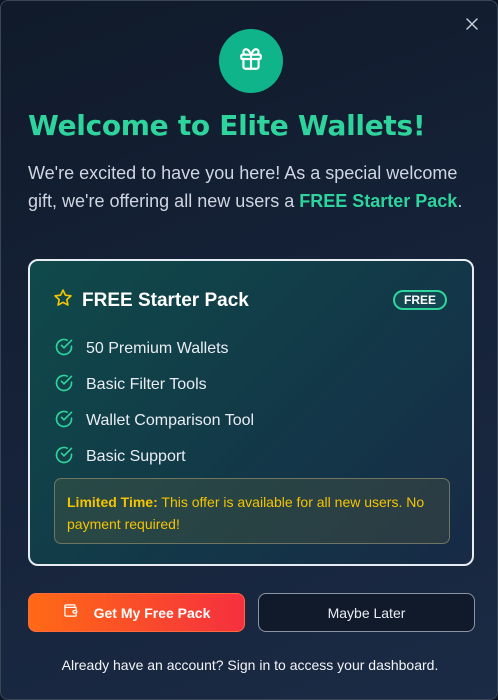 The width and height of the screenshot is (498, 700). I want to click on modal-title: Welcome to Elite Wallets!, so click(227, 125).